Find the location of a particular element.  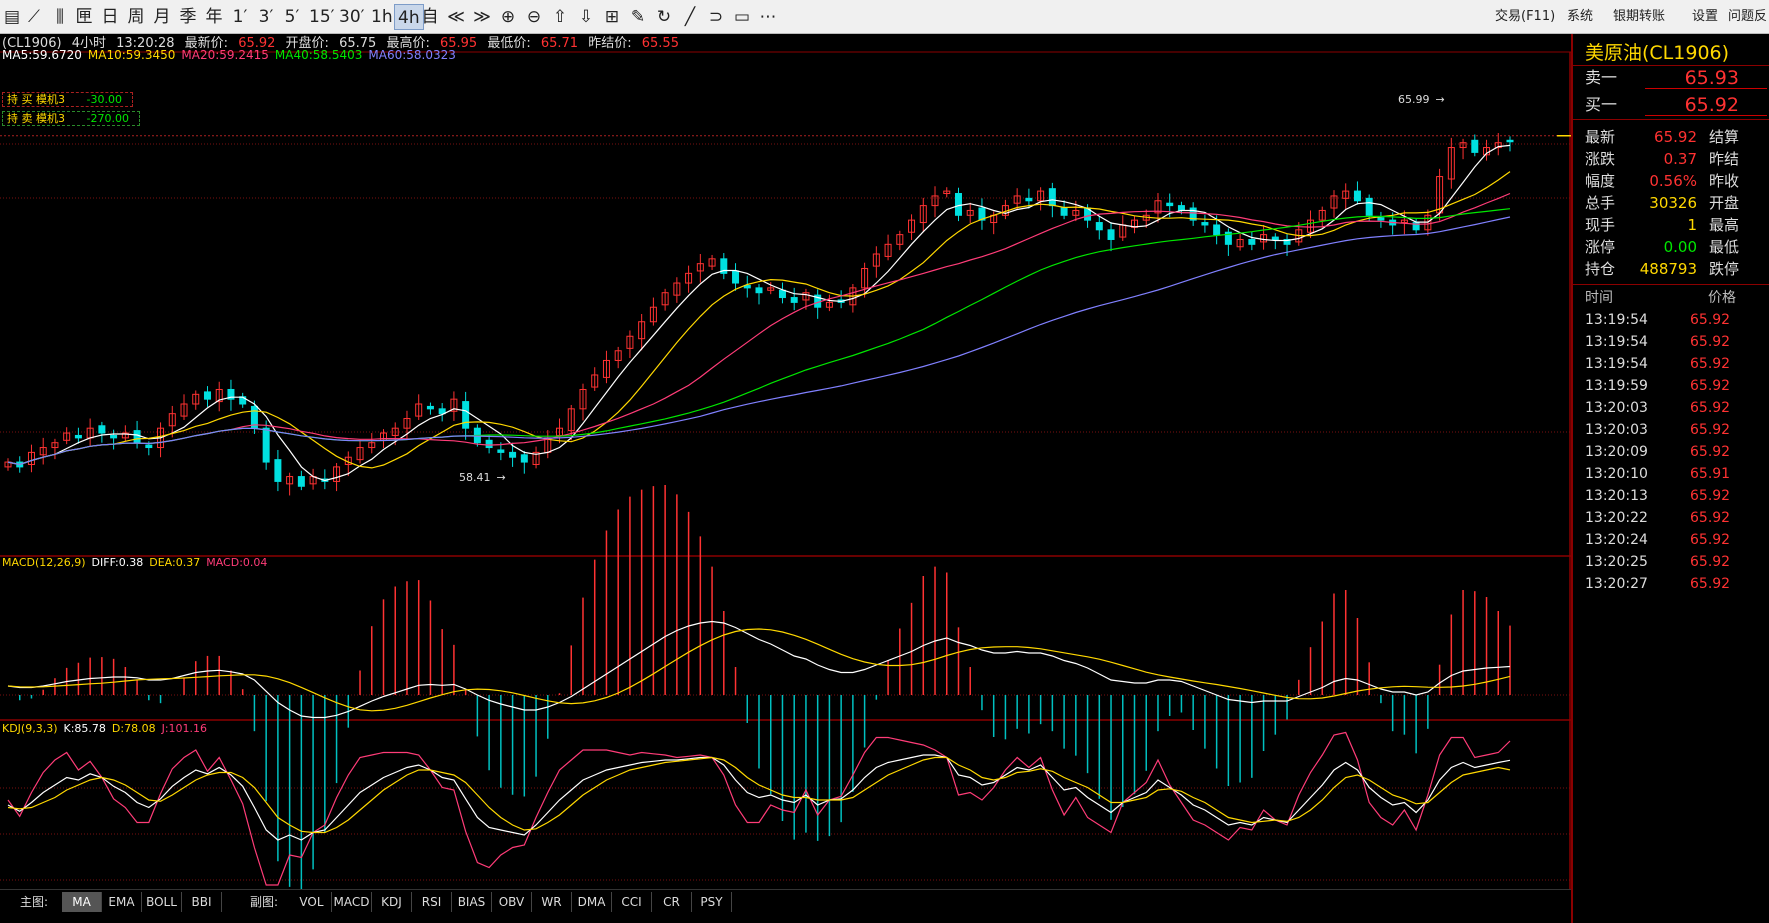

settle-label: 昨结价: is located at coordinates (610, 43).